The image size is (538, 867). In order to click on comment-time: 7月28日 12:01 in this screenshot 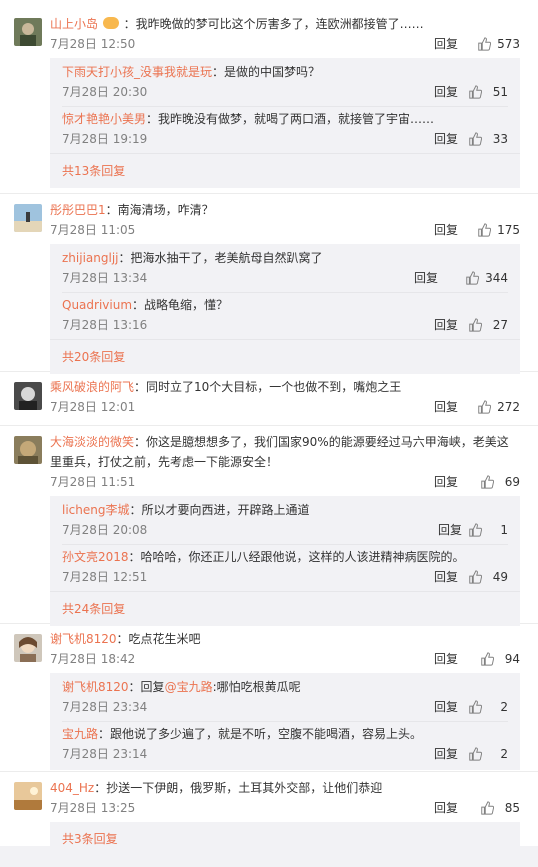, I will do `click(93, 407)`.